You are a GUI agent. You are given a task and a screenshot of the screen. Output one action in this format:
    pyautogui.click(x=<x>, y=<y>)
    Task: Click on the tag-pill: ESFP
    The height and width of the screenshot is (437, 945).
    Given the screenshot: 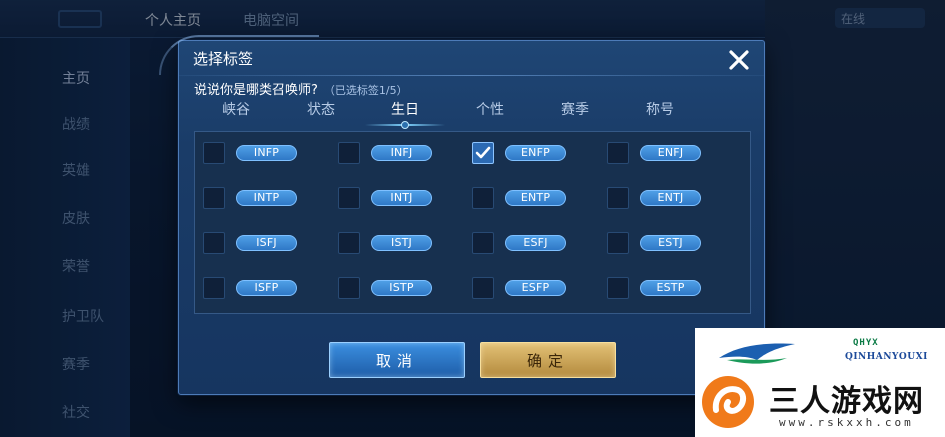 What is the action you would take?
    pyautogui.click(x=535, y=288)
    